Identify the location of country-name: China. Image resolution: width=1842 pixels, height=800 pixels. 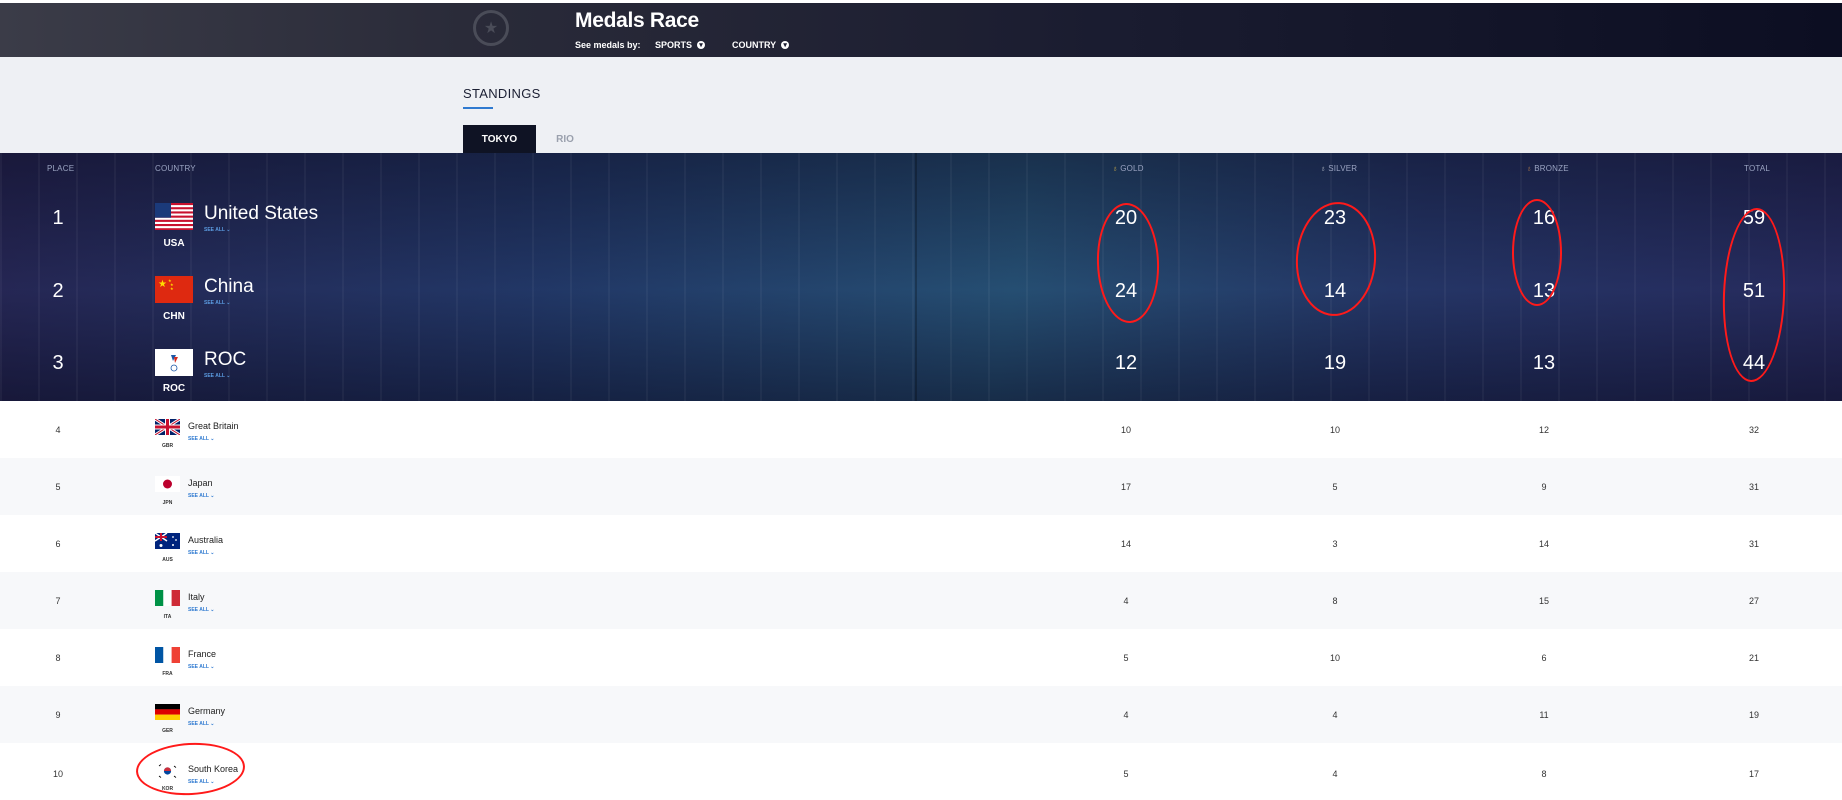
(229, 287).